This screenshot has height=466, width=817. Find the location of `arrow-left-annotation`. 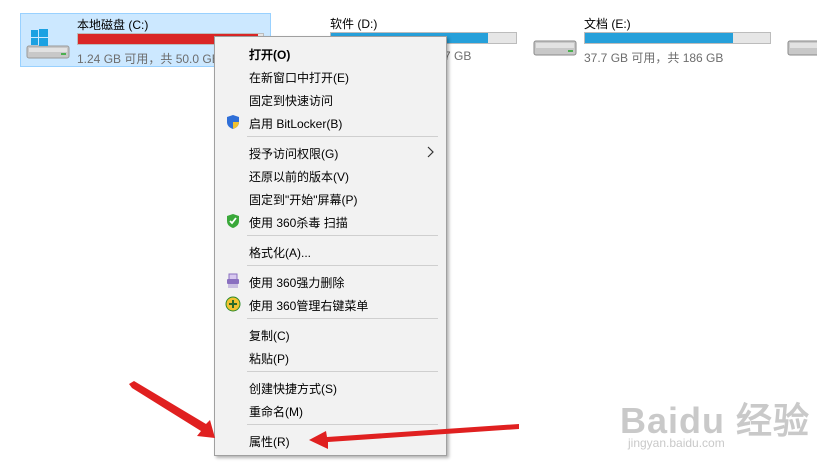

arrow-left-annotation is located at coordinates (172, 409).